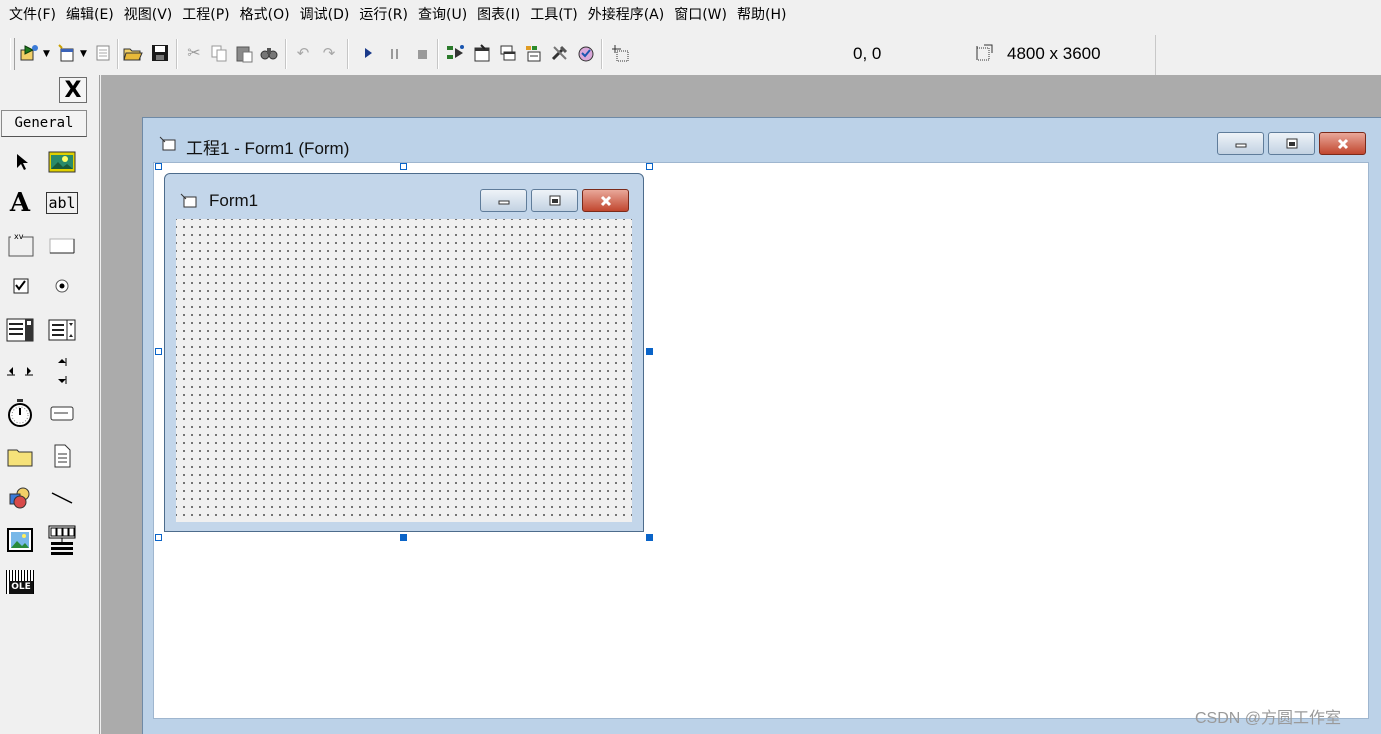 This screenshot has width=1381, height=734. Describe the element at coordinates (234, 200) in the screenshot. I see `form1-title: Form1` at that location.